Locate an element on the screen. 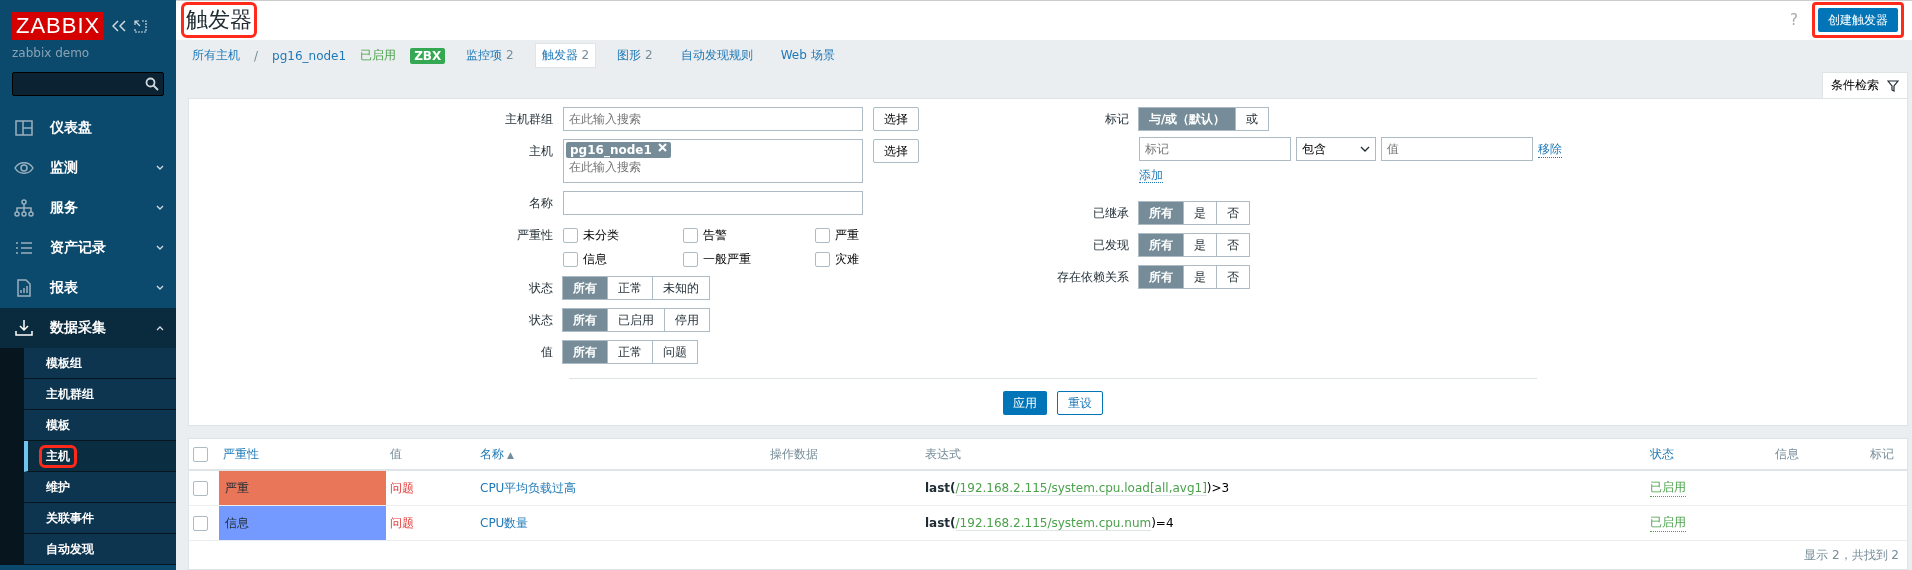  checkbox-label: 严重 is located at coordinates (847, 235).